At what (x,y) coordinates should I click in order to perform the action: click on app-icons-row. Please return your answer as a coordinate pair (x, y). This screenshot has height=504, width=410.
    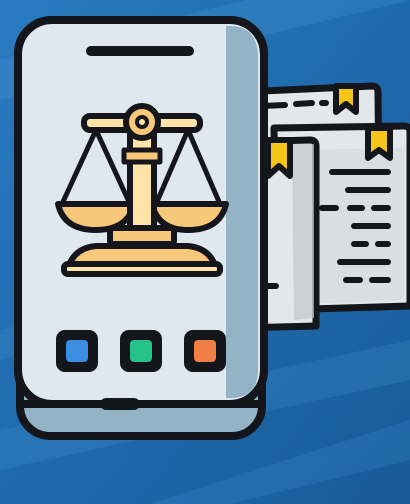
    Looking at the image, I should click on (141, 351).